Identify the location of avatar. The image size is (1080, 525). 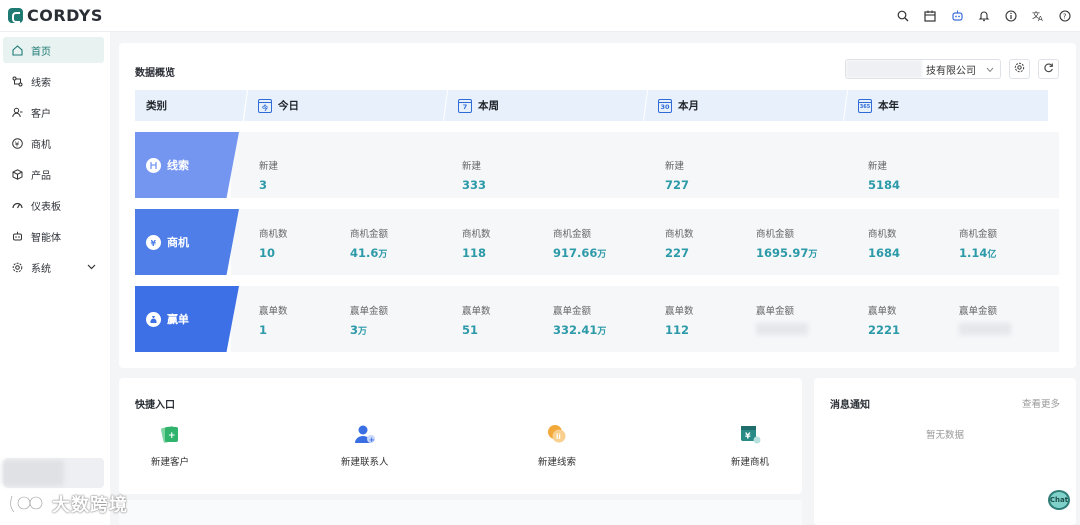
(33, 473).